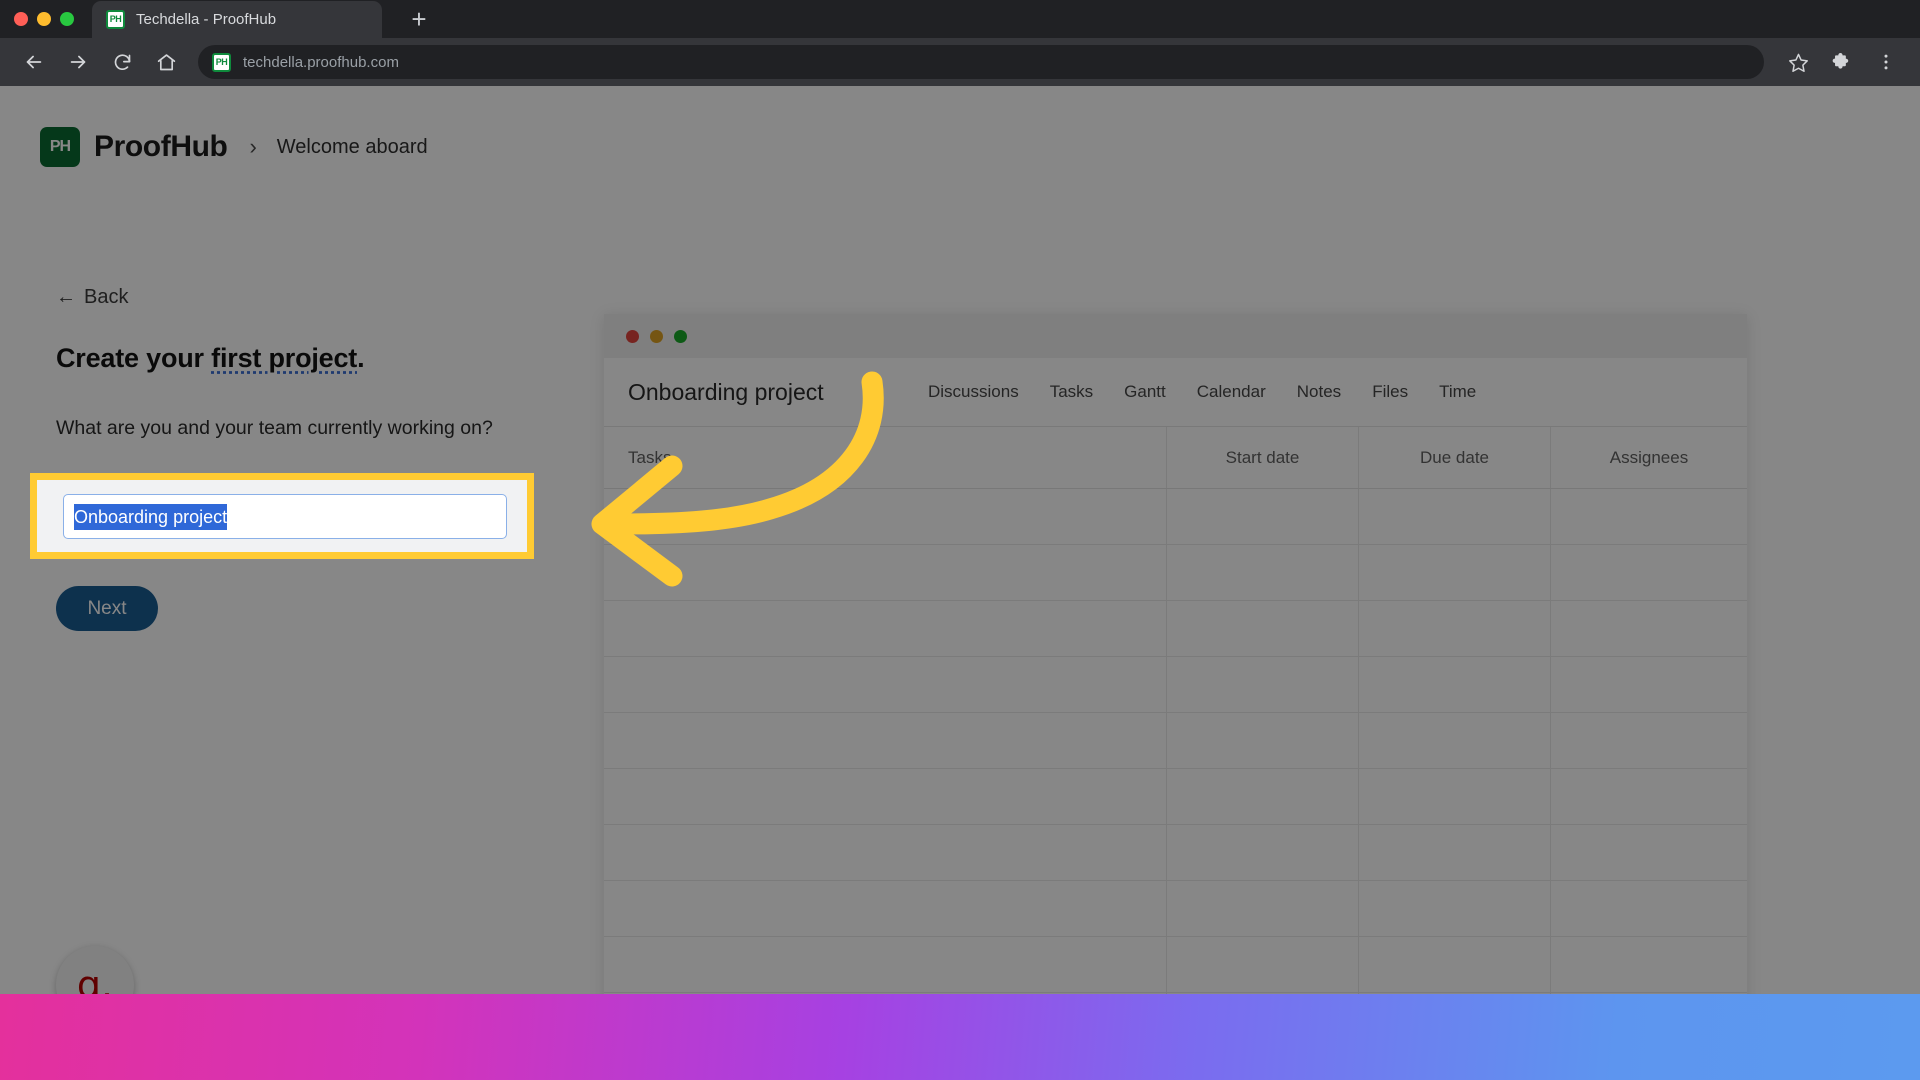 The width and height of the screenshot is (1920, 1080). I want to click on proofhub-logo: PH ProofHub, so click(134, 147).